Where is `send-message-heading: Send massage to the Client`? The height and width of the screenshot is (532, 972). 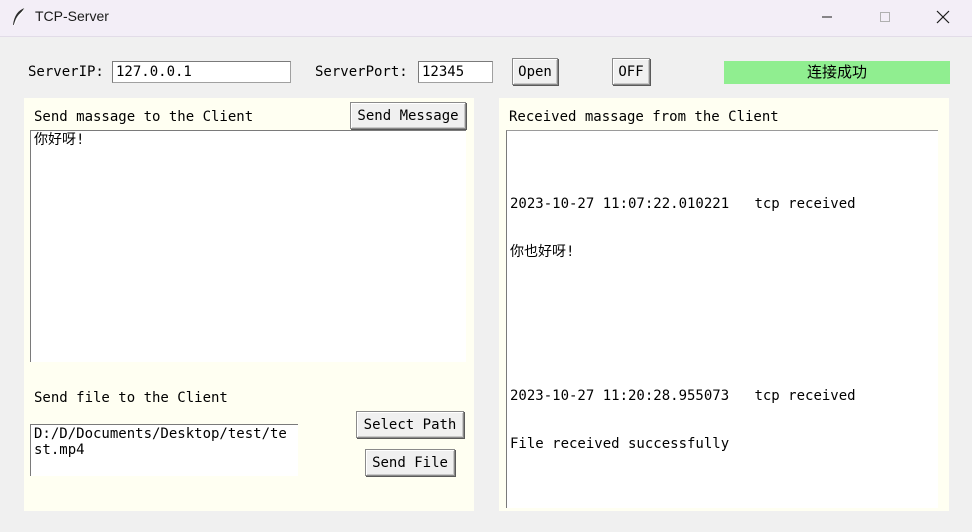 send-message-heading: Send massage to the Client is located at coordinates (144, 117).